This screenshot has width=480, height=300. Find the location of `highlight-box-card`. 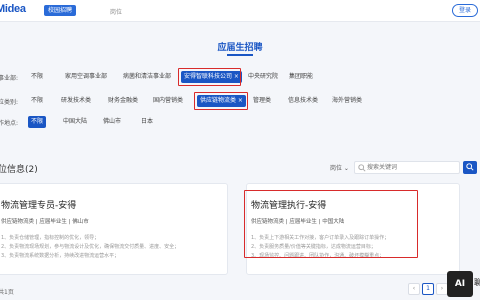

highlight-box-card is located at coordinates (331, 224).